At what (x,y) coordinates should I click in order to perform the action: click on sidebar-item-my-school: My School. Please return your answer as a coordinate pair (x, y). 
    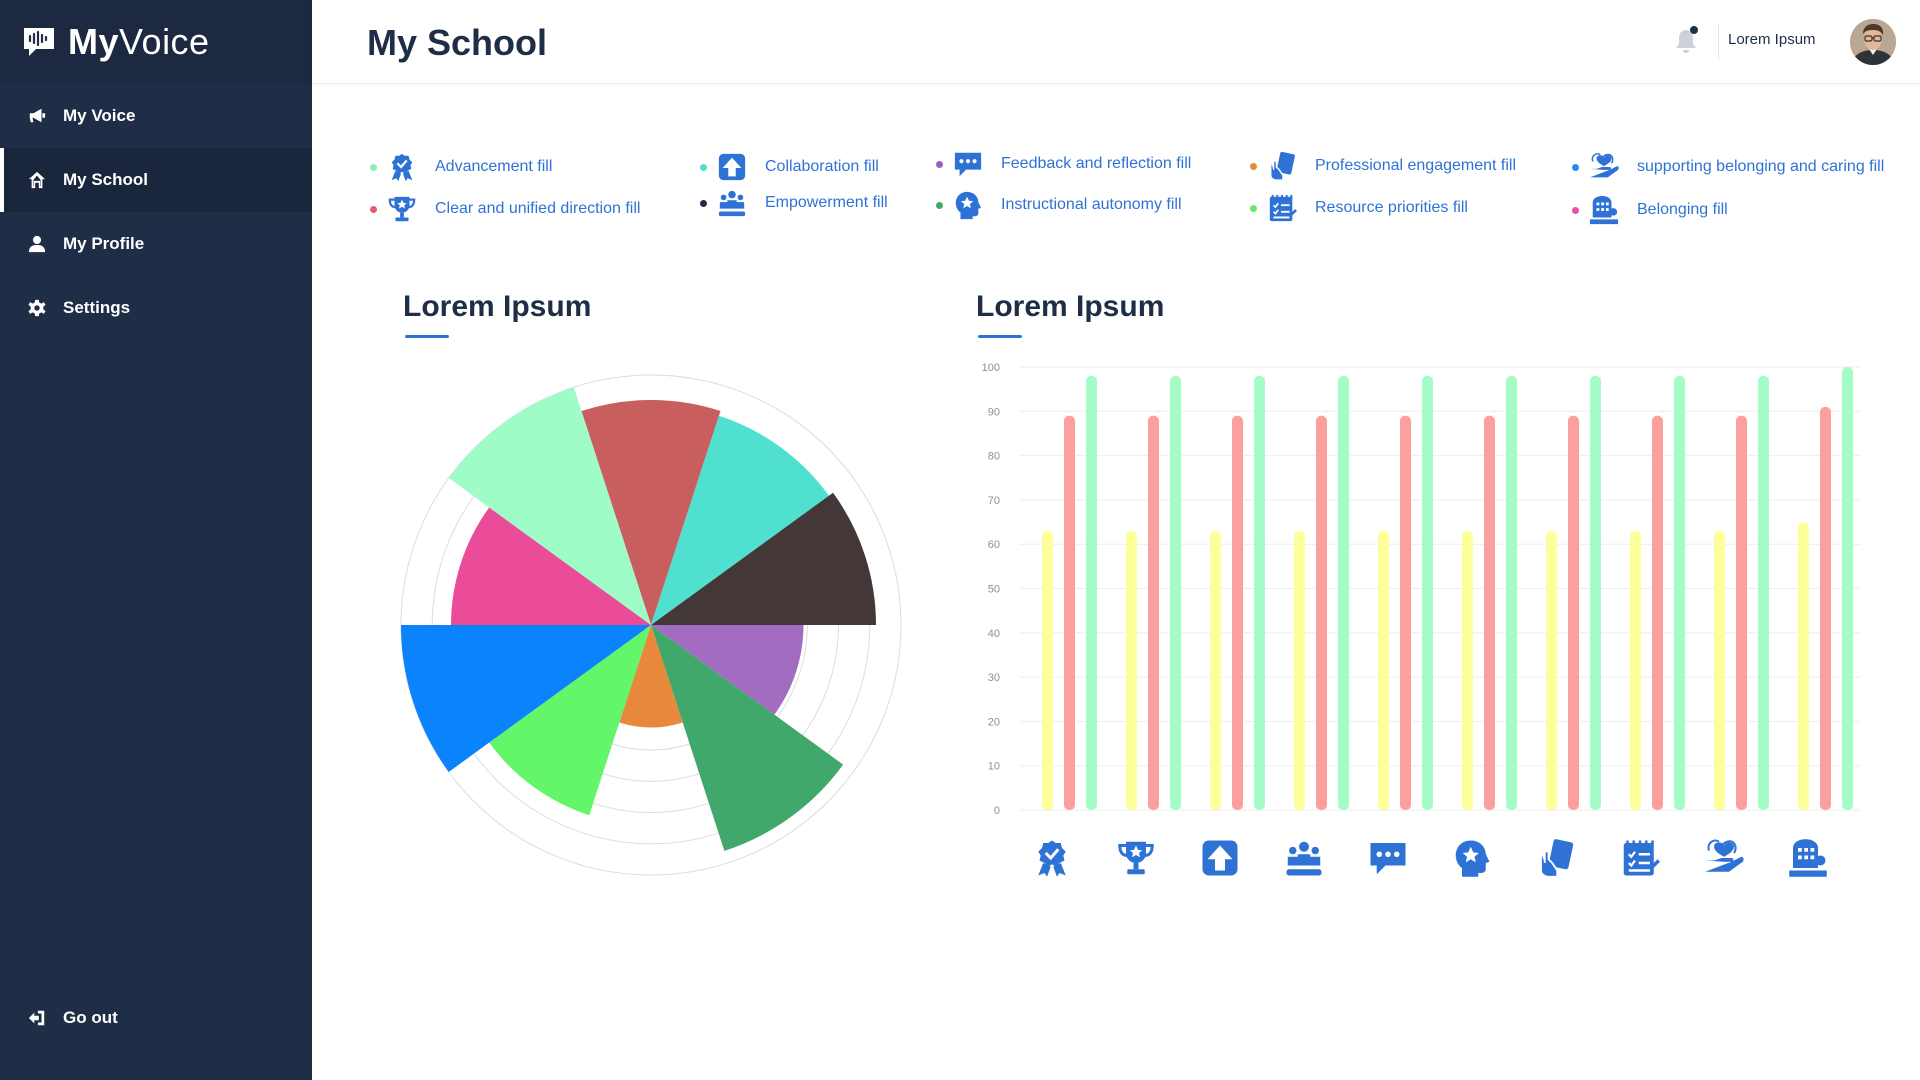
    Looking at the image, I should click on (156, 180).